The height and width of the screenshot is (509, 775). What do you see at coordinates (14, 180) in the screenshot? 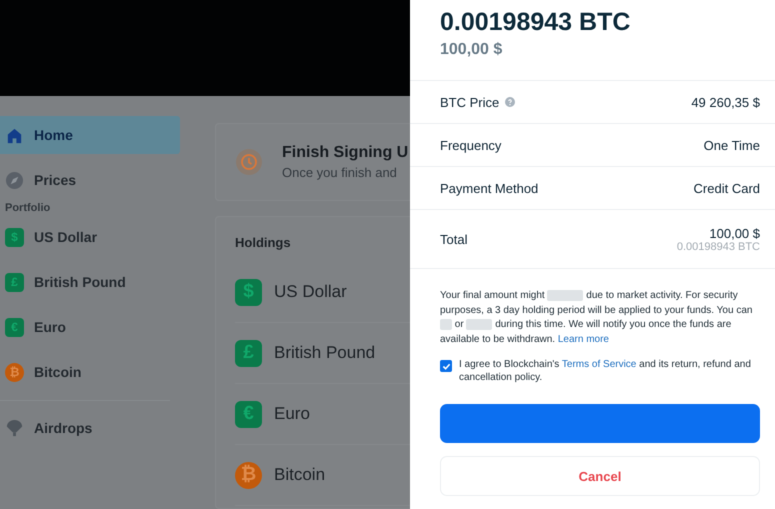
I see `compass-icon` at bounding box center [14, 180].